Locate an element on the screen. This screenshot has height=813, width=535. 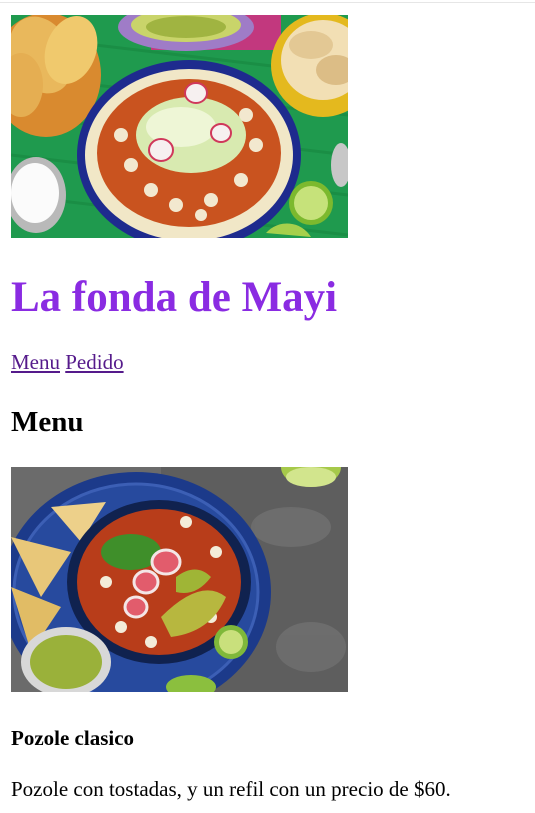
nav-link-menu: Menu is located at coordinates (35, 362).